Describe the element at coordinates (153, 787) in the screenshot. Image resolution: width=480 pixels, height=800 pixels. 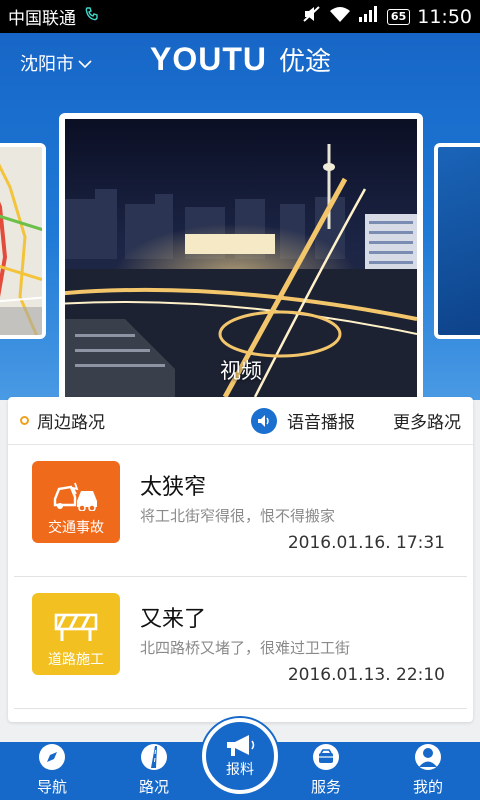
I see `nav-road-label: 路况` at that location.